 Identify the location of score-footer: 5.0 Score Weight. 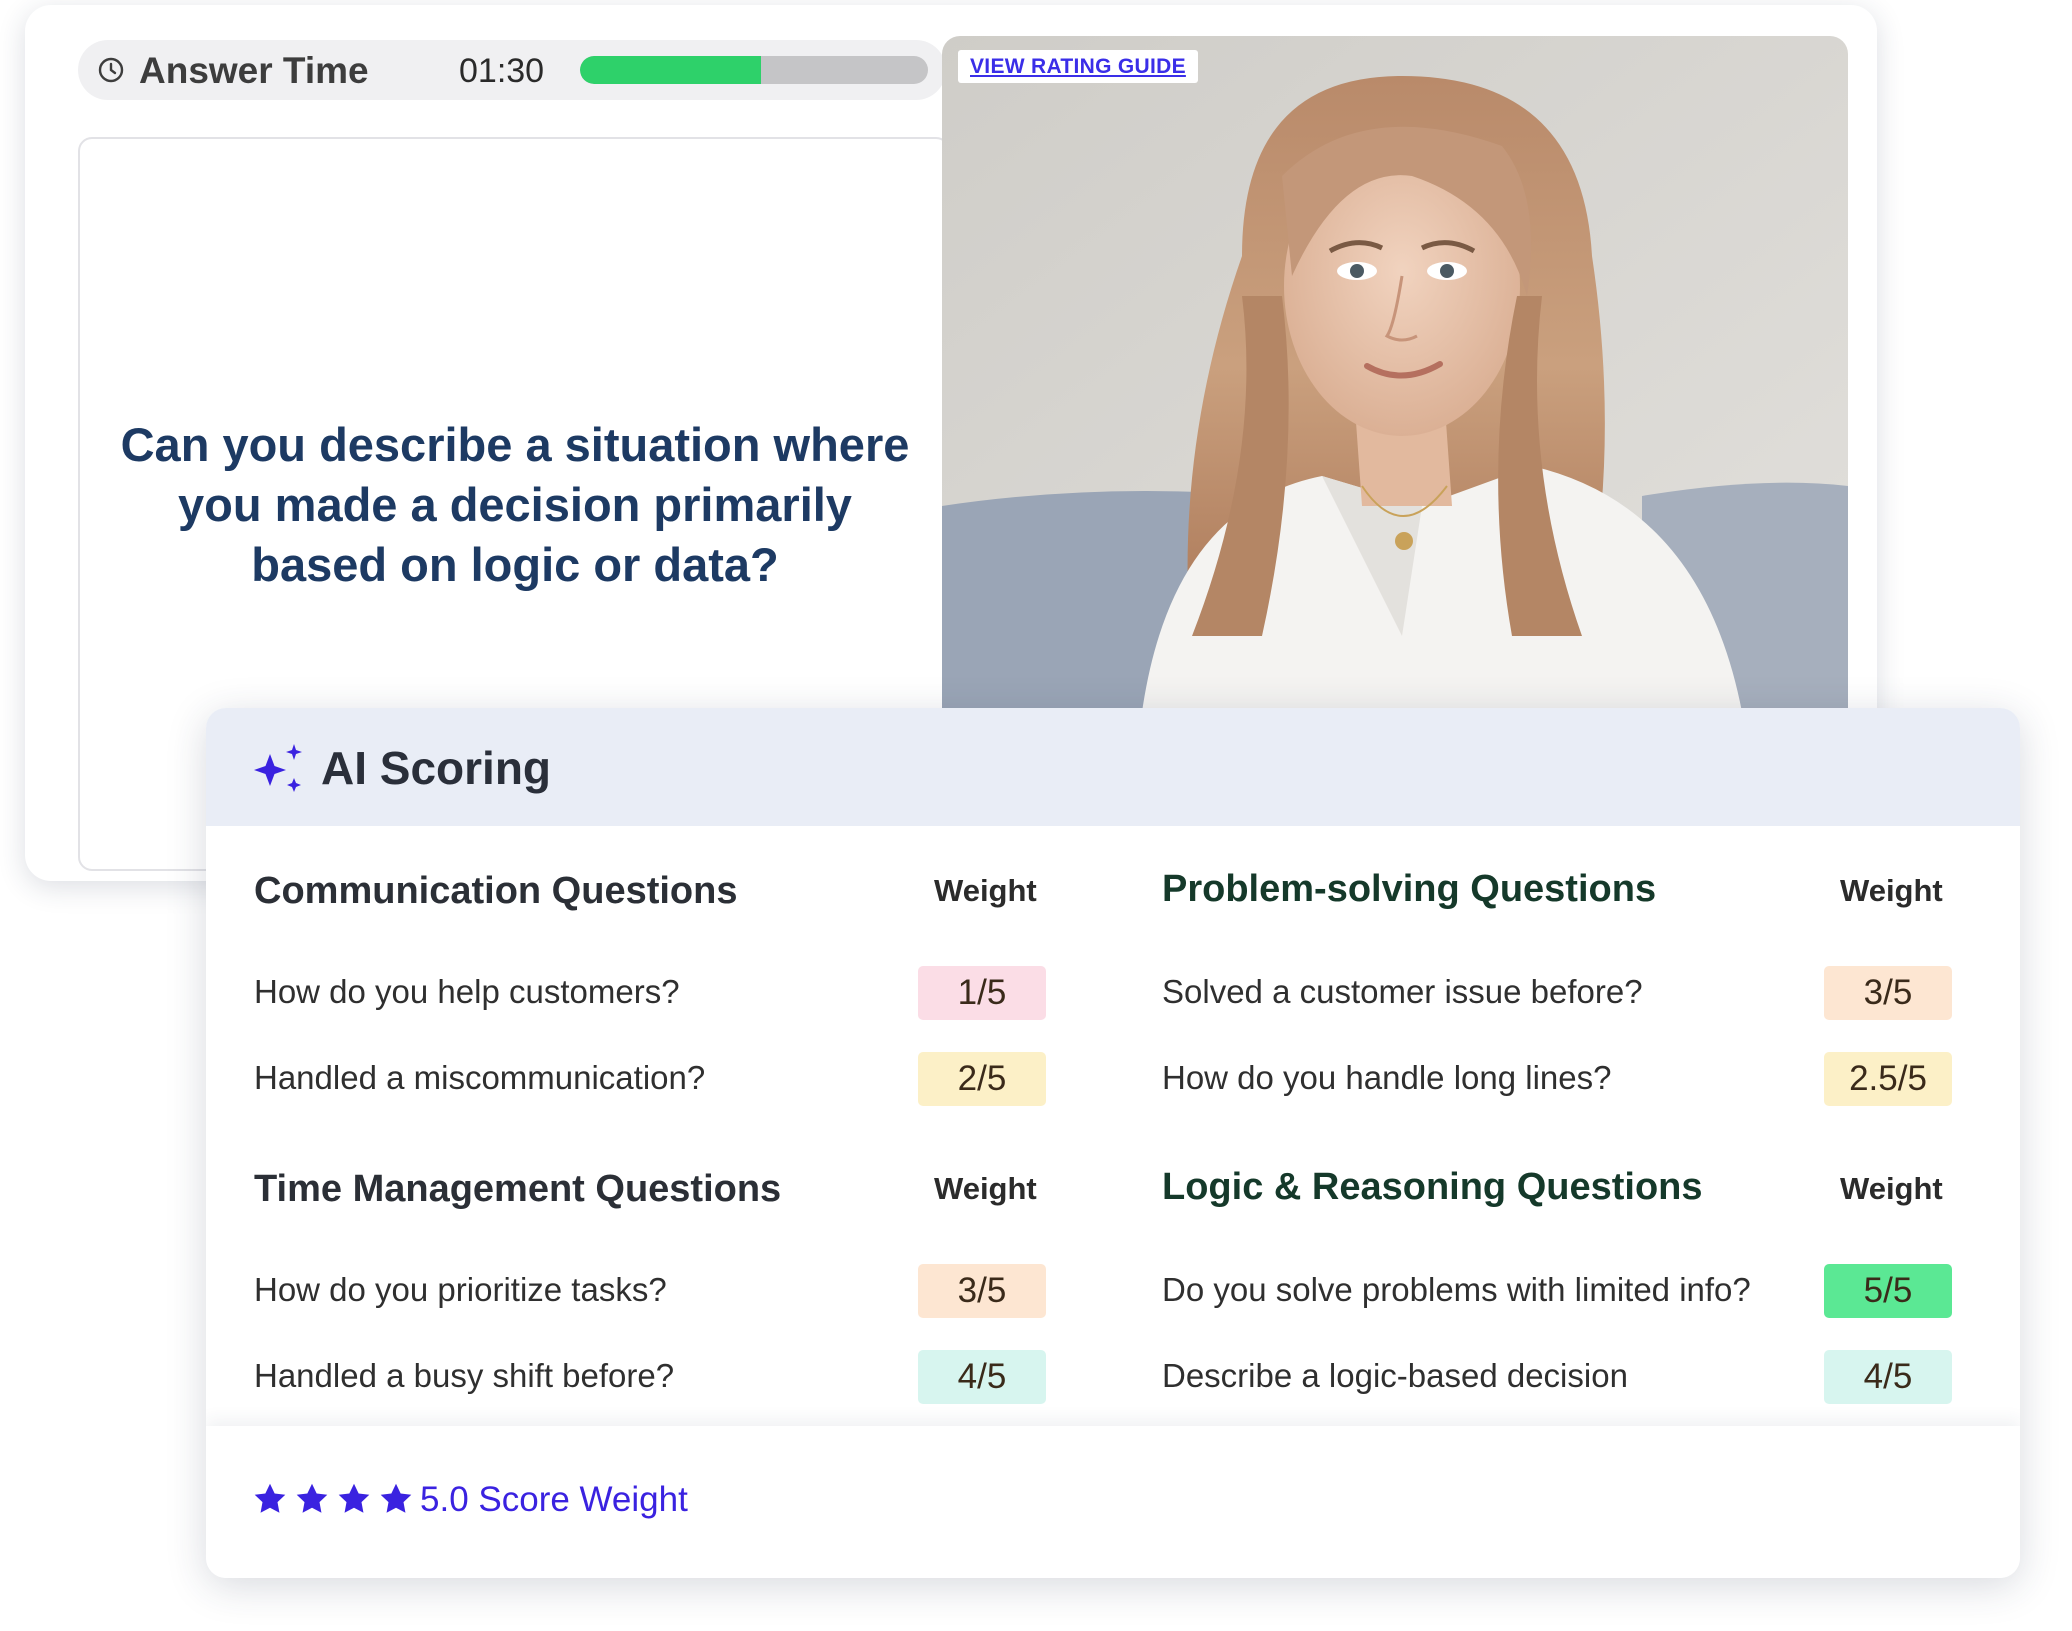
(1113, 1502).